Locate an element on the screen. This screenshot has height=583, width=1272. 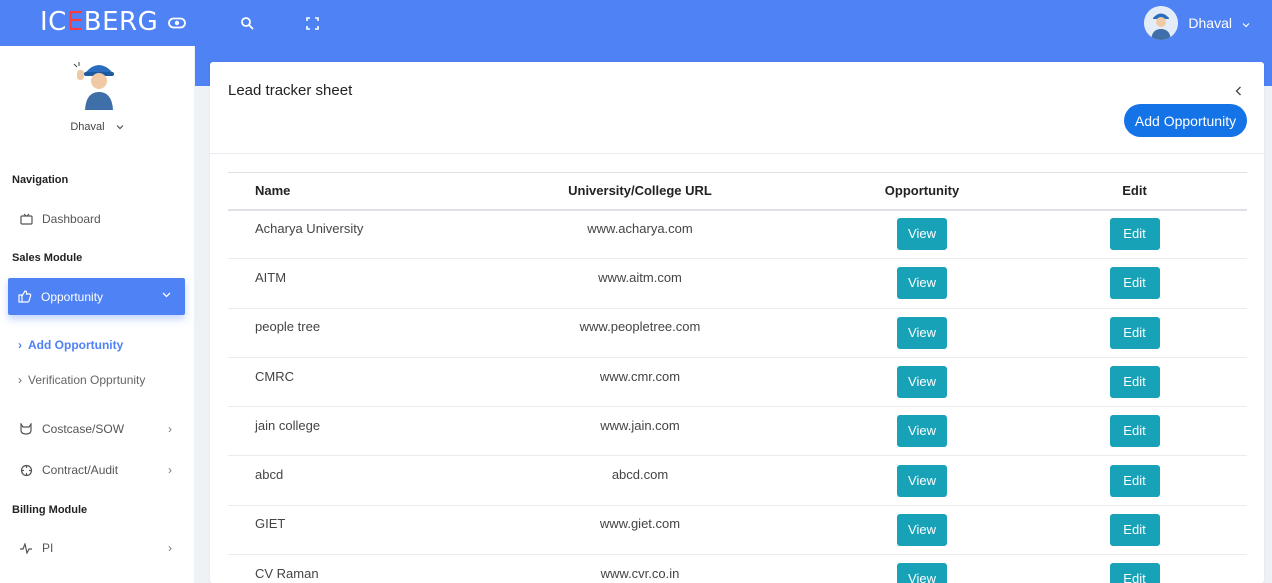
chevron-left-icon is located at coordinates (1238, 91).